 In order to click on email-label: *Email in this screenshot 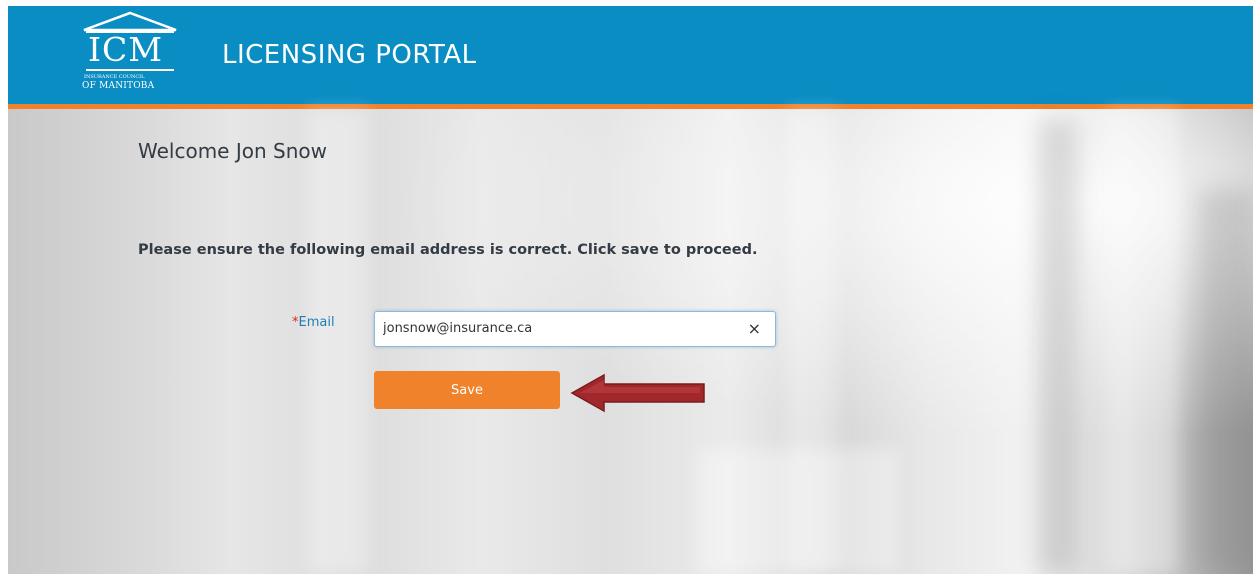, I will do `click(313, 323)`.